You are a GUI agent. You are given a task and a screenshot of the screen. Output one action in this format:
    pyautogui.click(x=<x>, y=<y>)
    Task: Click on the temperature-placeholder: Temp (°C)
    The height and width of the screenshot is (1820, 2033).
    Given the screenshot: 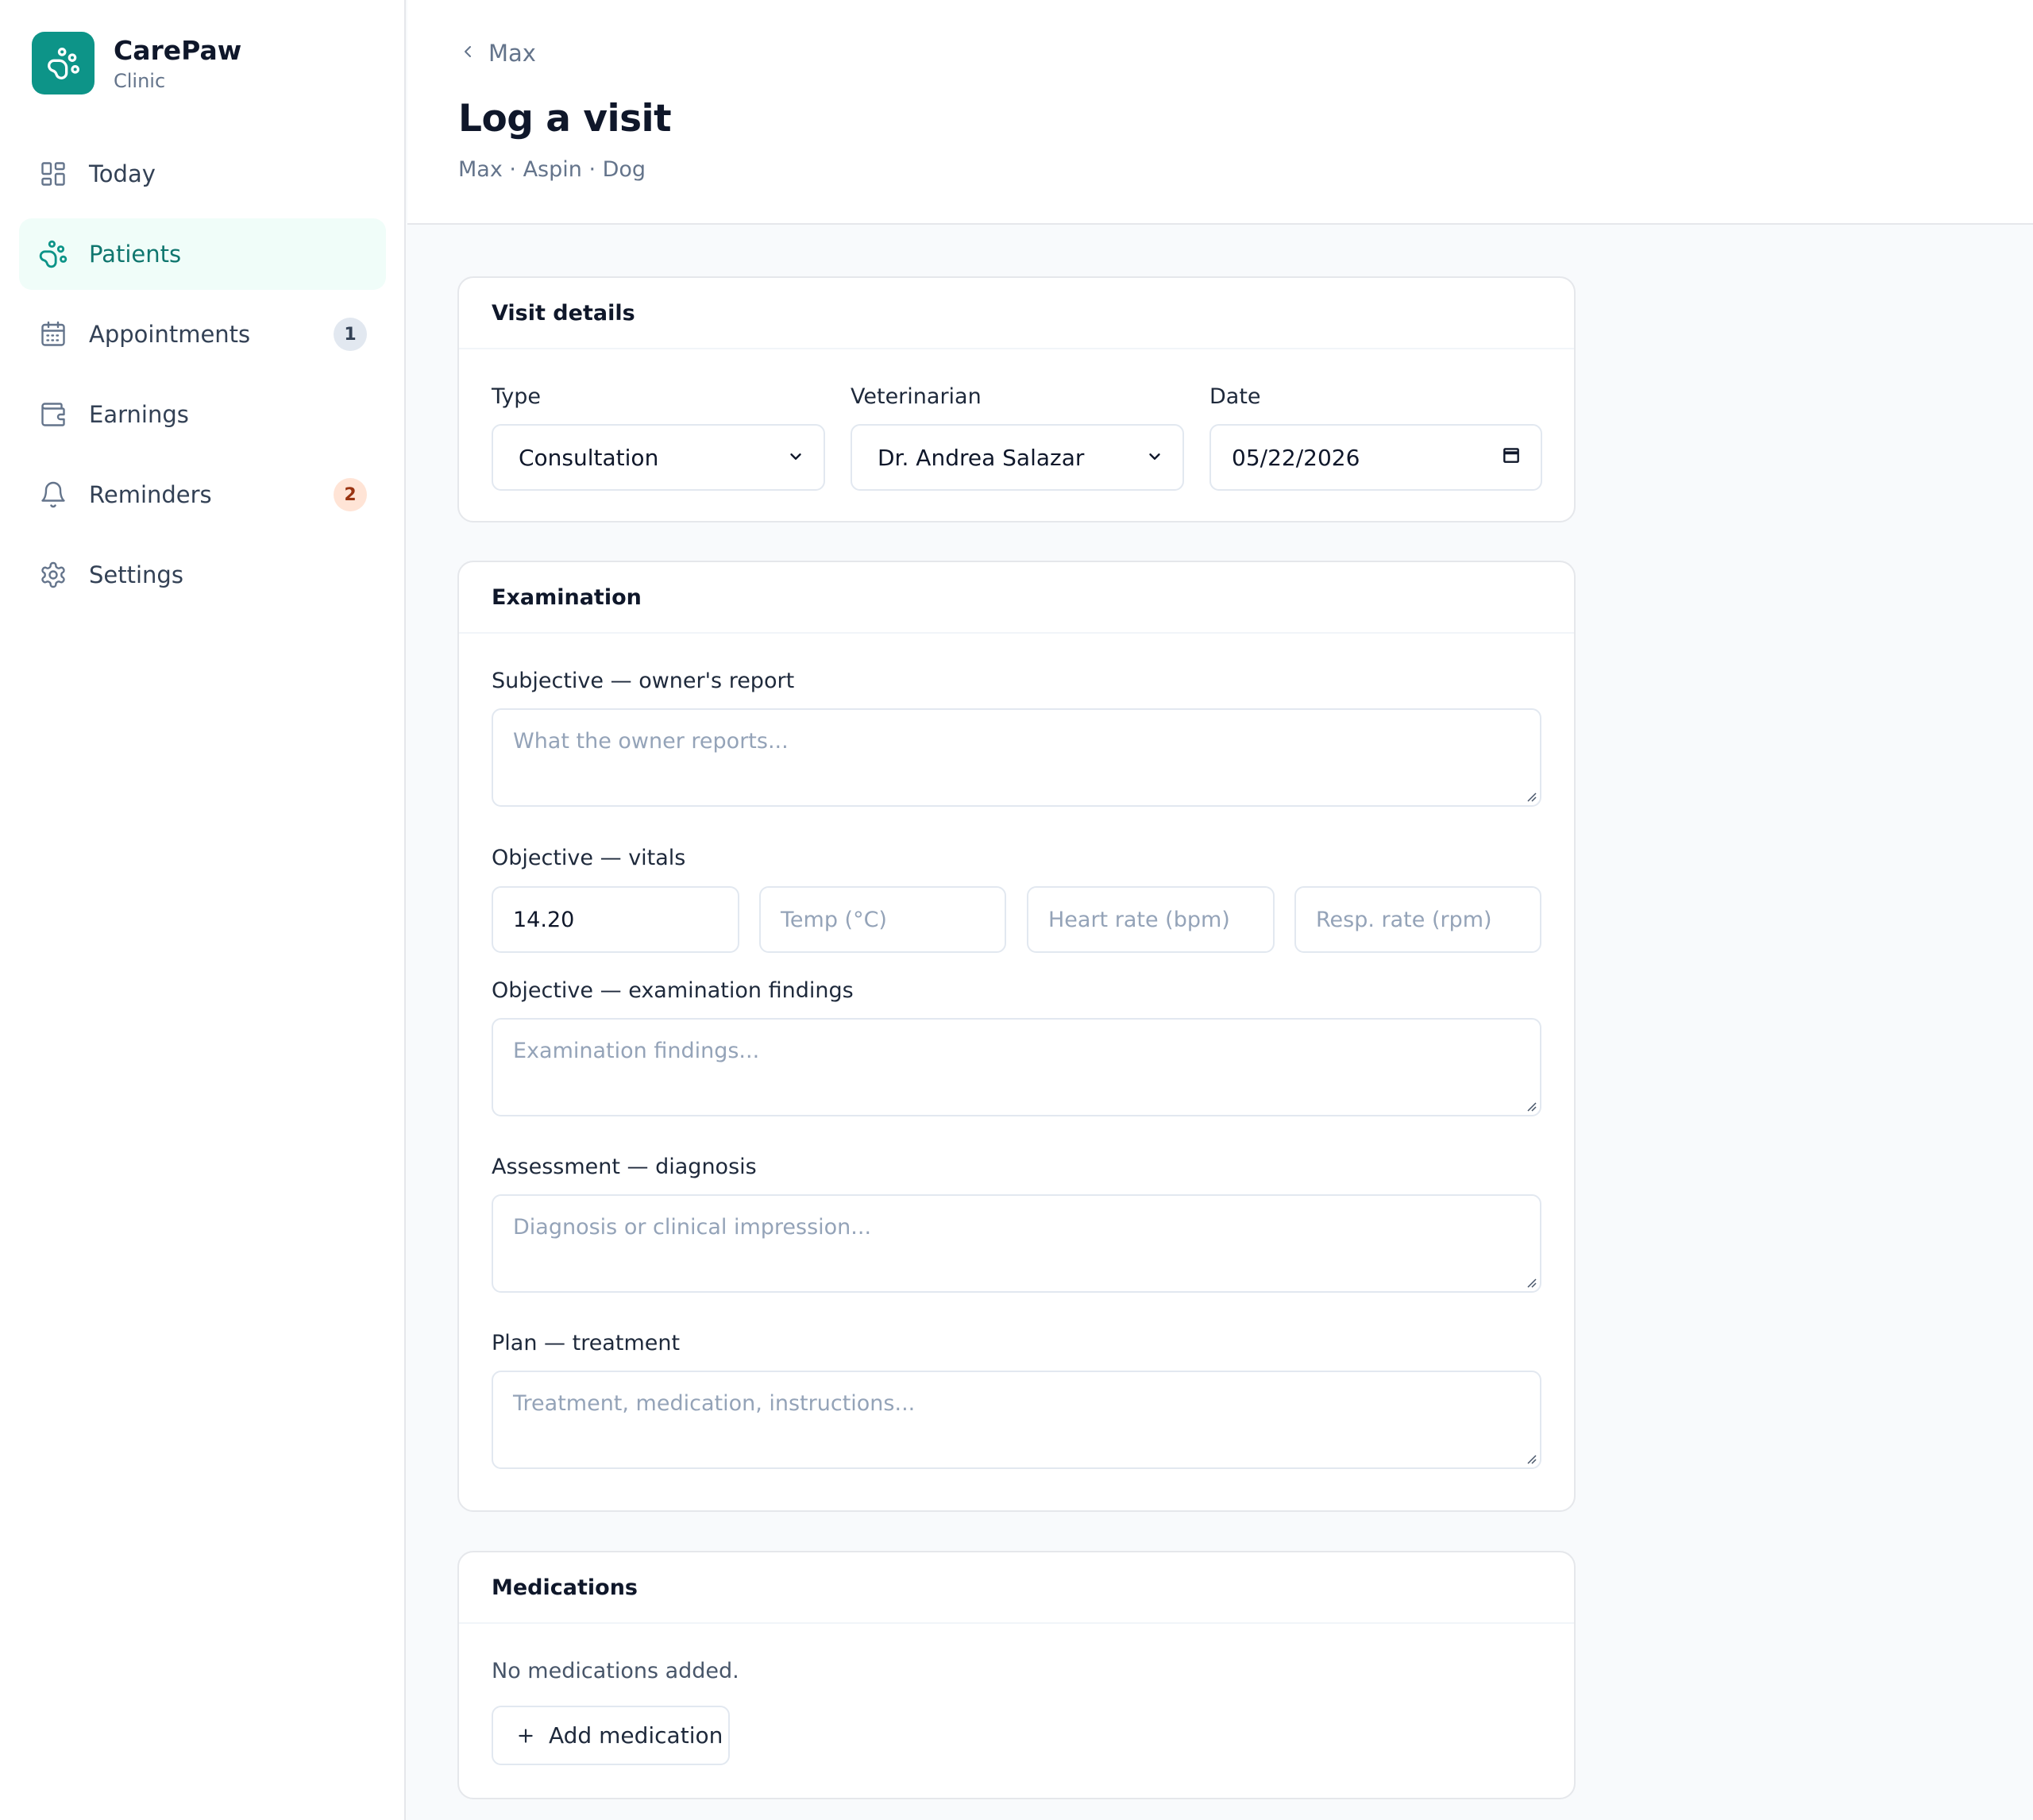 What is the action you would take?
    pyautogui.click(x=834, y=919)
    